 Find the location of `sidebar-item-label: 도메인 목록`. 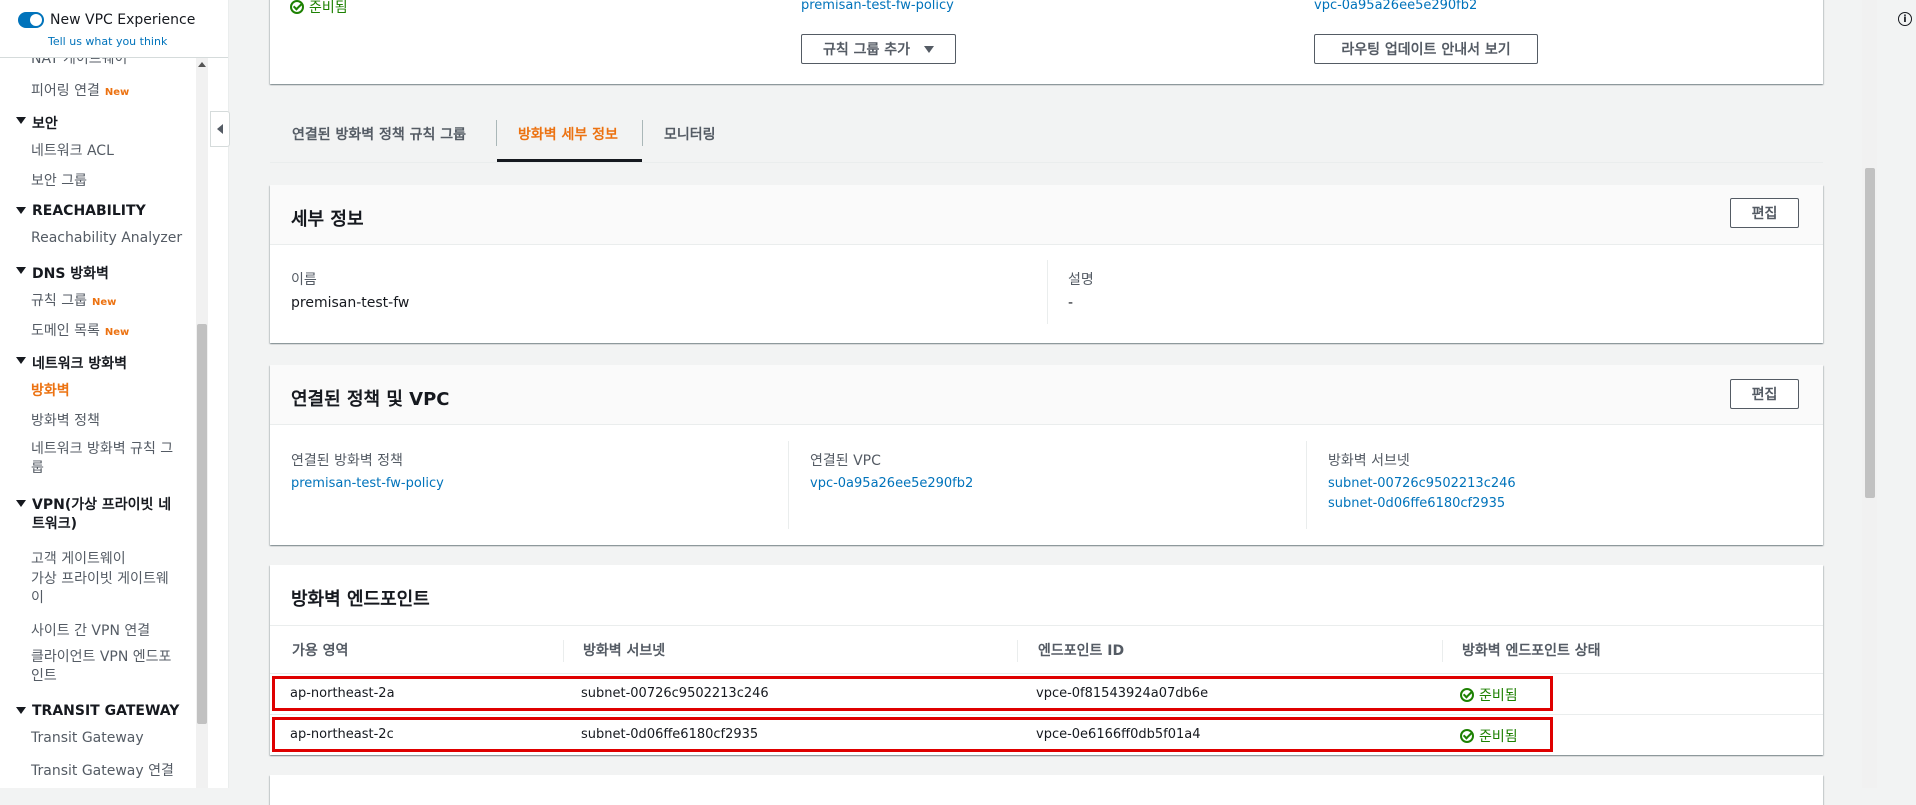

sidebar-item-label: 도메인 목록 is located at coordinates (65, 331).